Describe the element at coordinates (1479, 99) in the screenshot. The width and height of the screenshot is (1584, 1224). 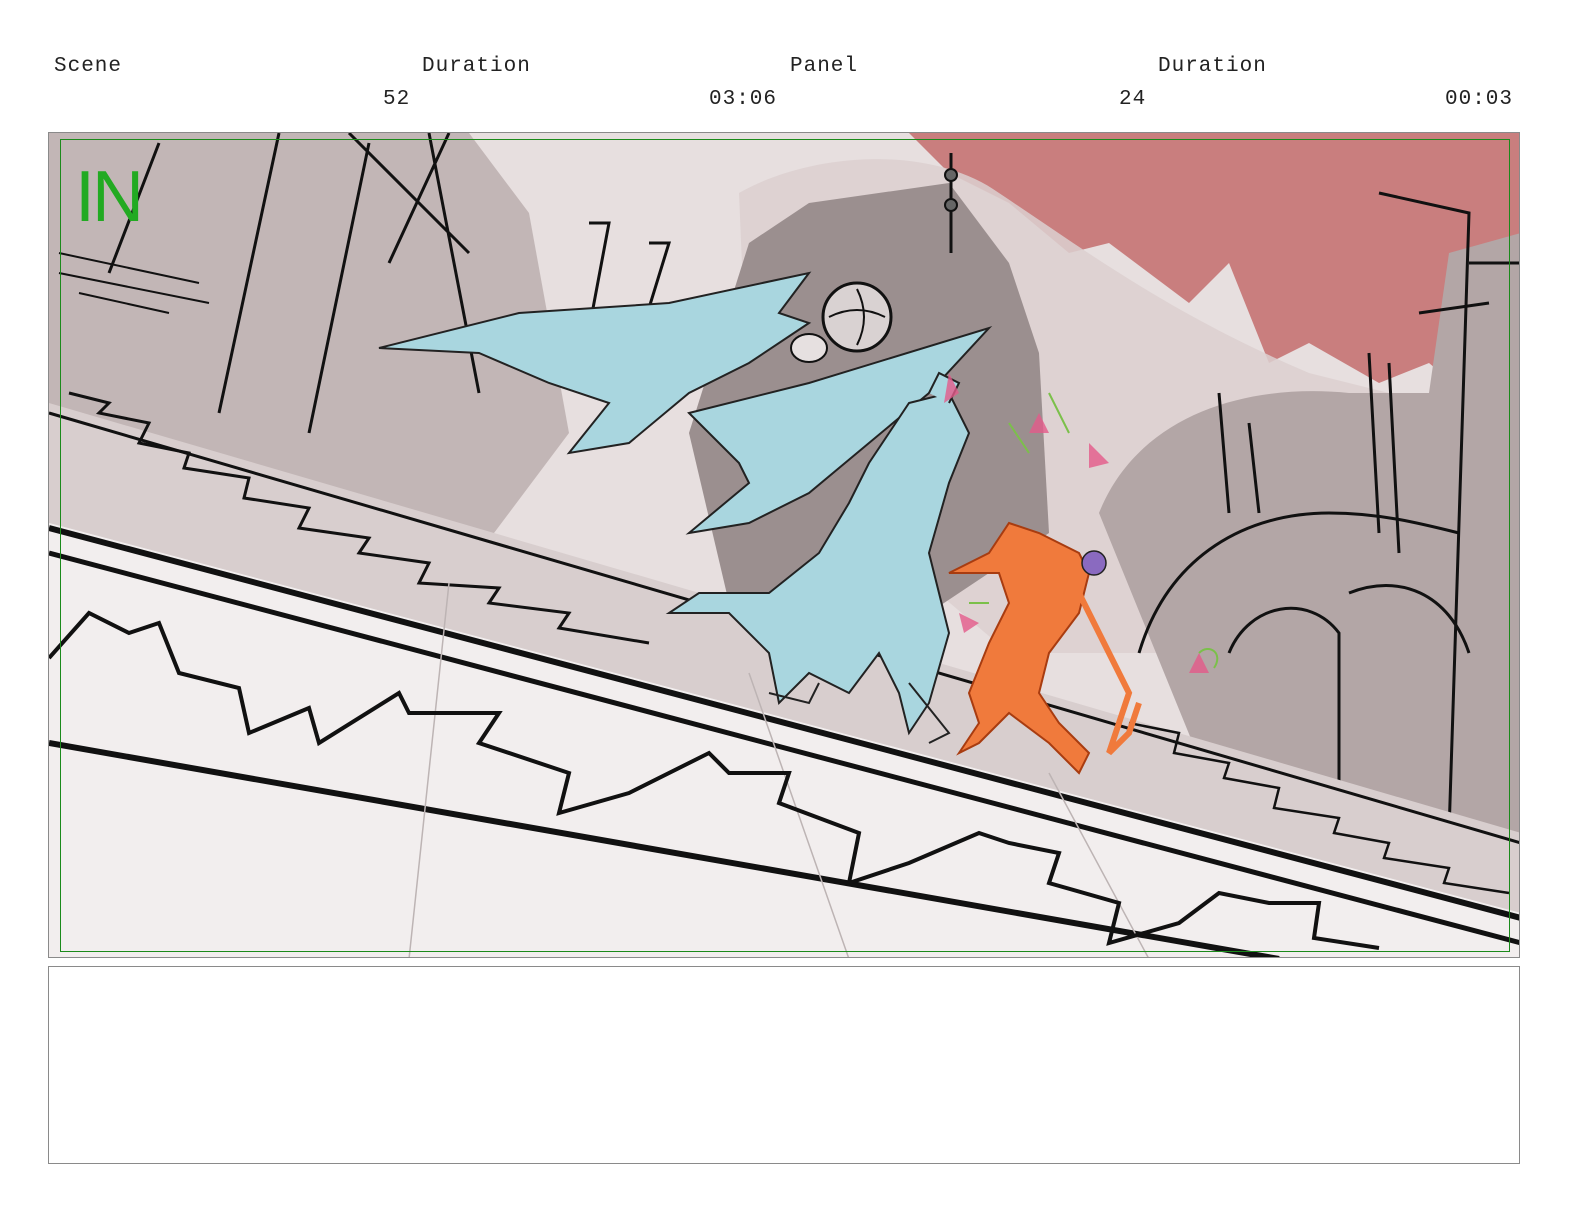
I see `panel-duration-value: 00:03` at that location.